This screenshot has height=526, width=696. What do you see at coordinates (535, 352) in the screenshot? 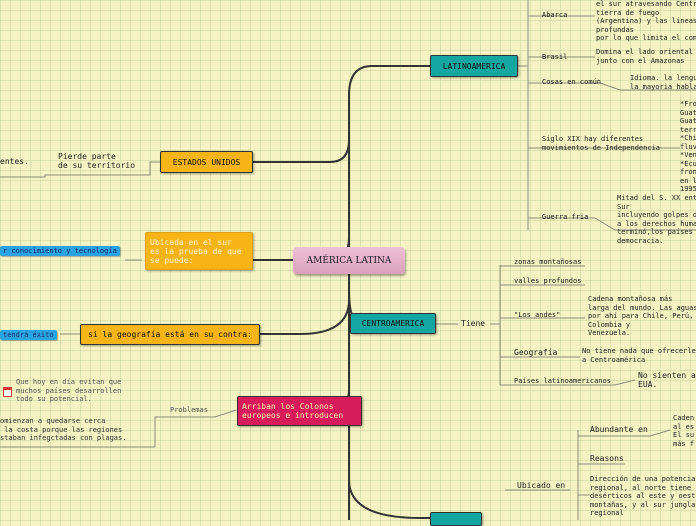
I see `centro-geografia: Geografía` at bounding box center [535, 352].